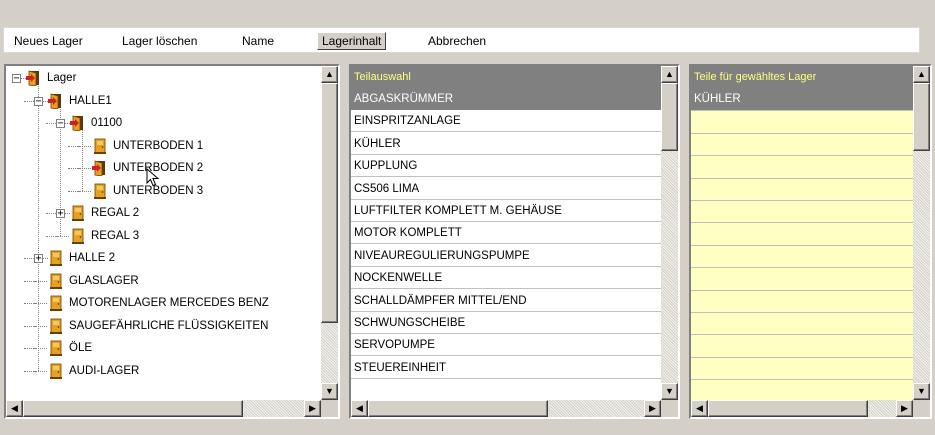  Describe the element at coordinates (80, 348) in the screenshot. I see `tree-item-label: ÖLE` at that location.